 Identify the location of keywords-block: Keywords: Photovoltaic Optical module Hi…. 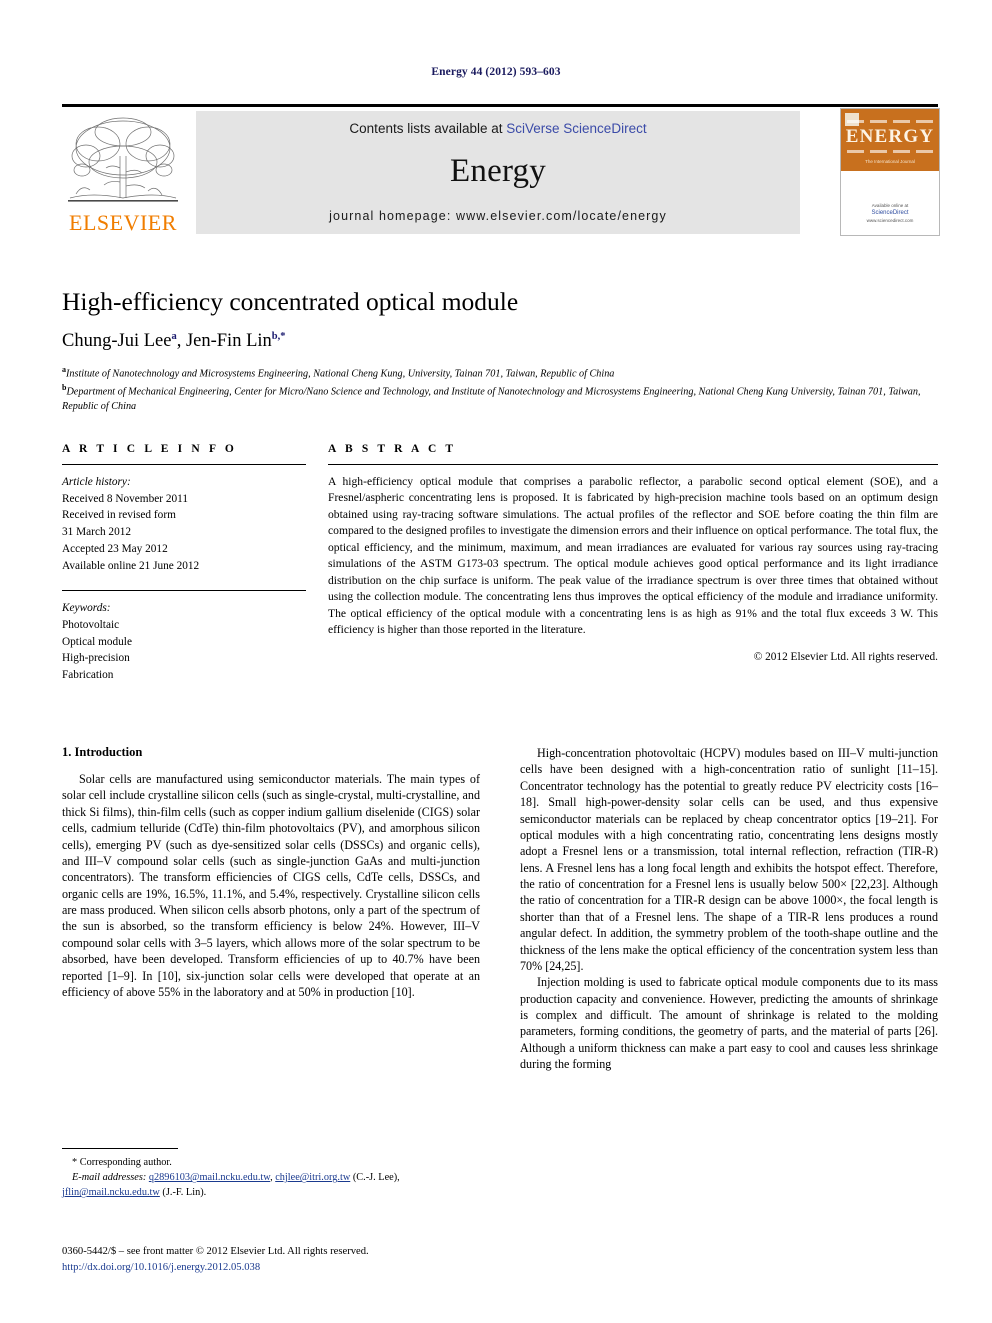
(184, 637).